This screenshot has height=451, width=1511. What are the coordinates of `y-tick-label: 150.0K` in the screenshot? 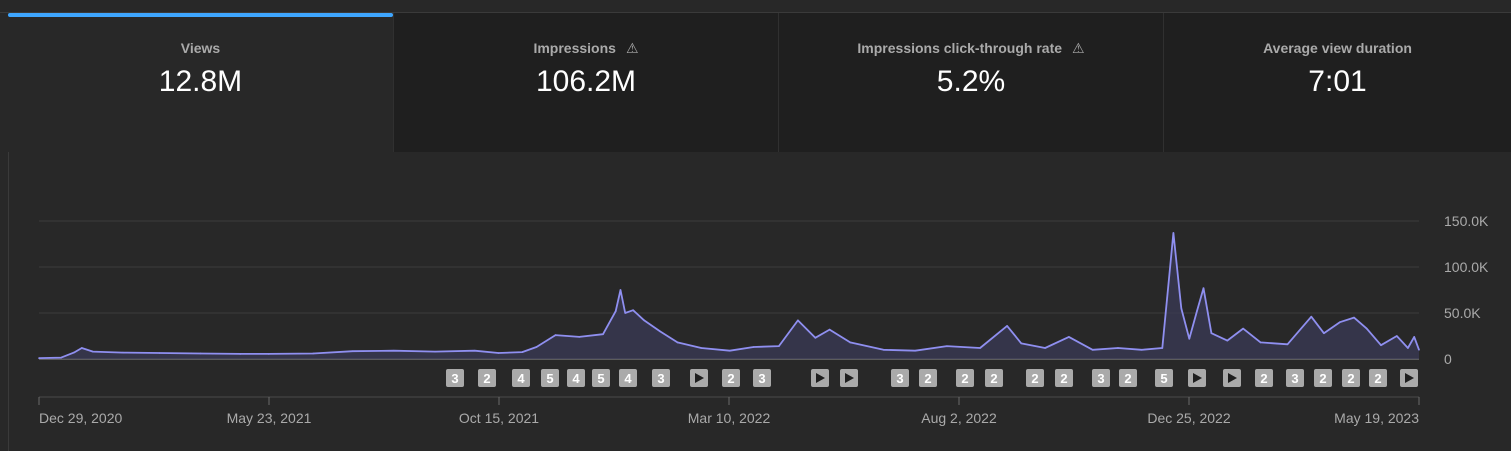 It's located at (1466, 221).